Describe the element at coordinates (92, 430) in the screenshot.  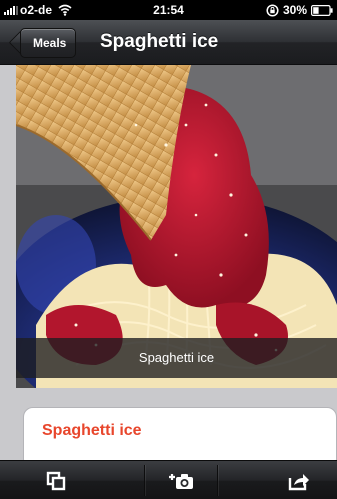
I see `meal-card-title: Spaghetti ice` at that location.